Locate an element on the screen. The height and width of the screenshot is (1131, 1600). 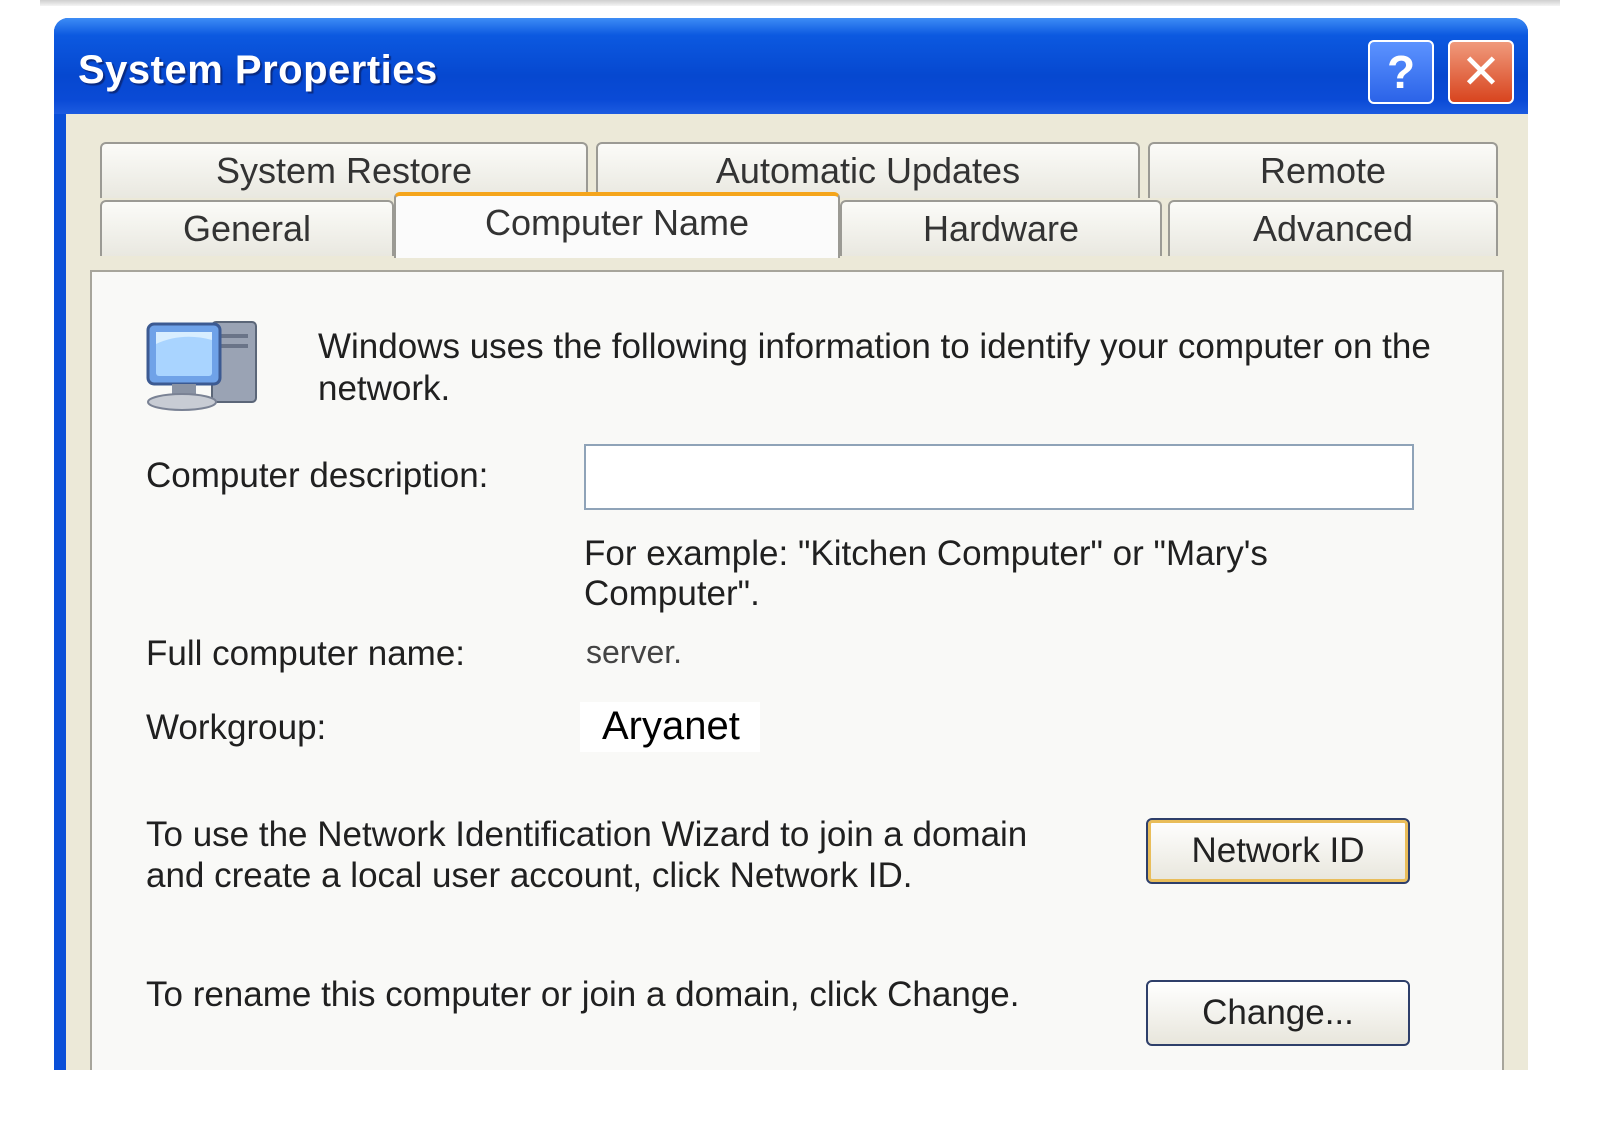
close-icon: ✕ is located at coordinates (1481, 72).